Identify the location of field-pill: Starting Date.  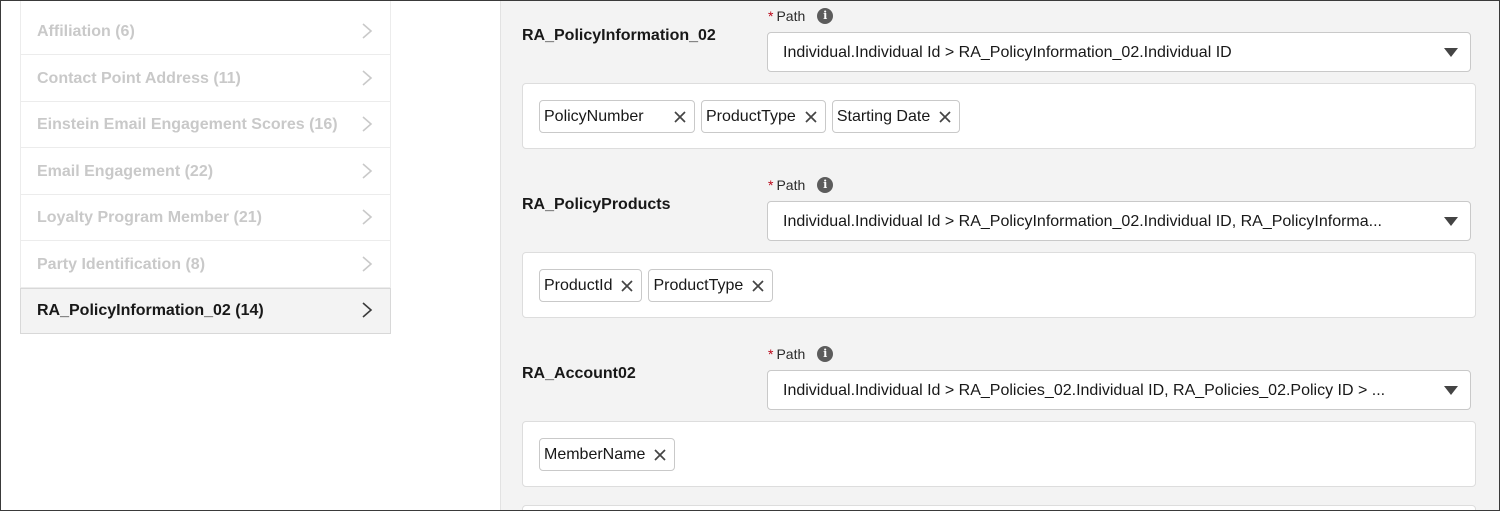
(896, 116).